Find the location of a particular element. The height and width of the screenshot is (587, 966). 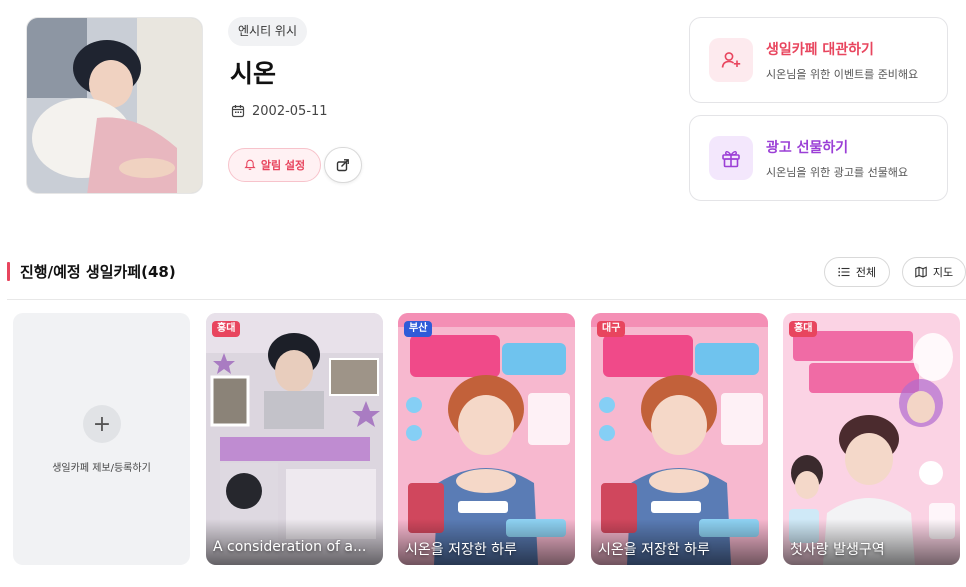

region-badge: 대구 is located at coordinates (611, 329).